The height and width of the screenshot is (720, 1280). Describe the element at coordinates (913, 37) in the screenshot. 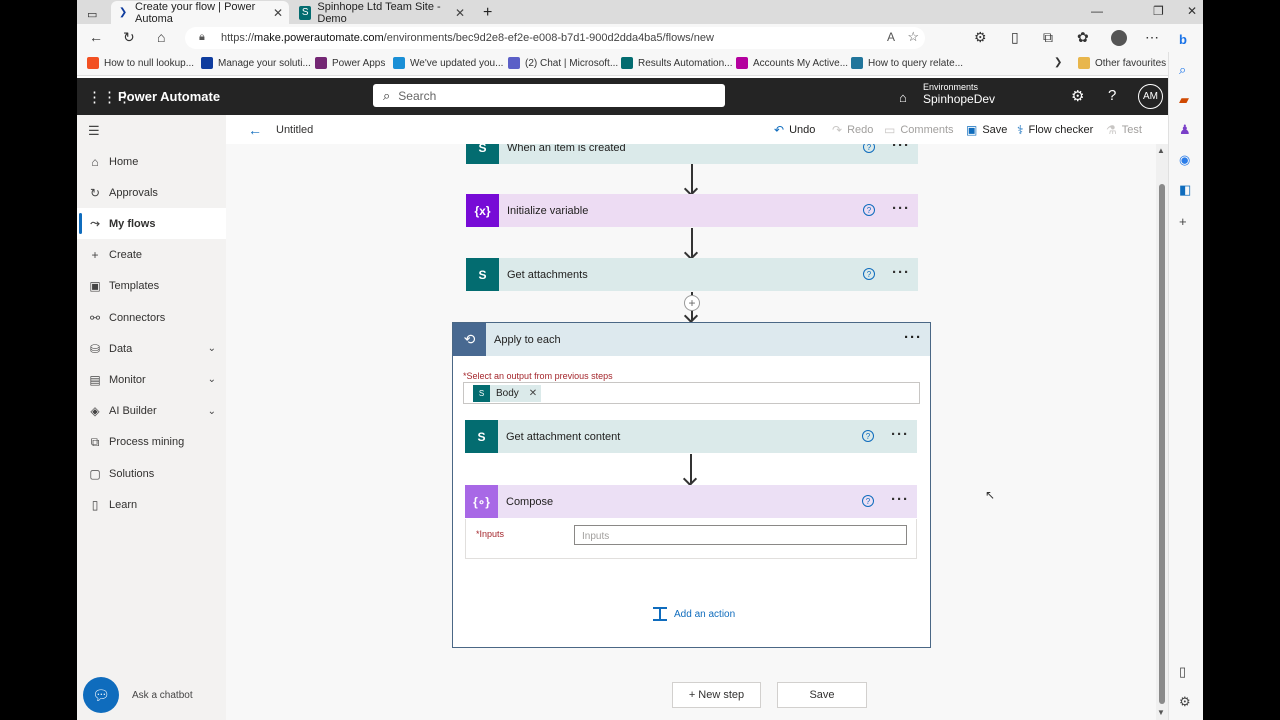

I see `favorite-star-icon: ☆` at that location.